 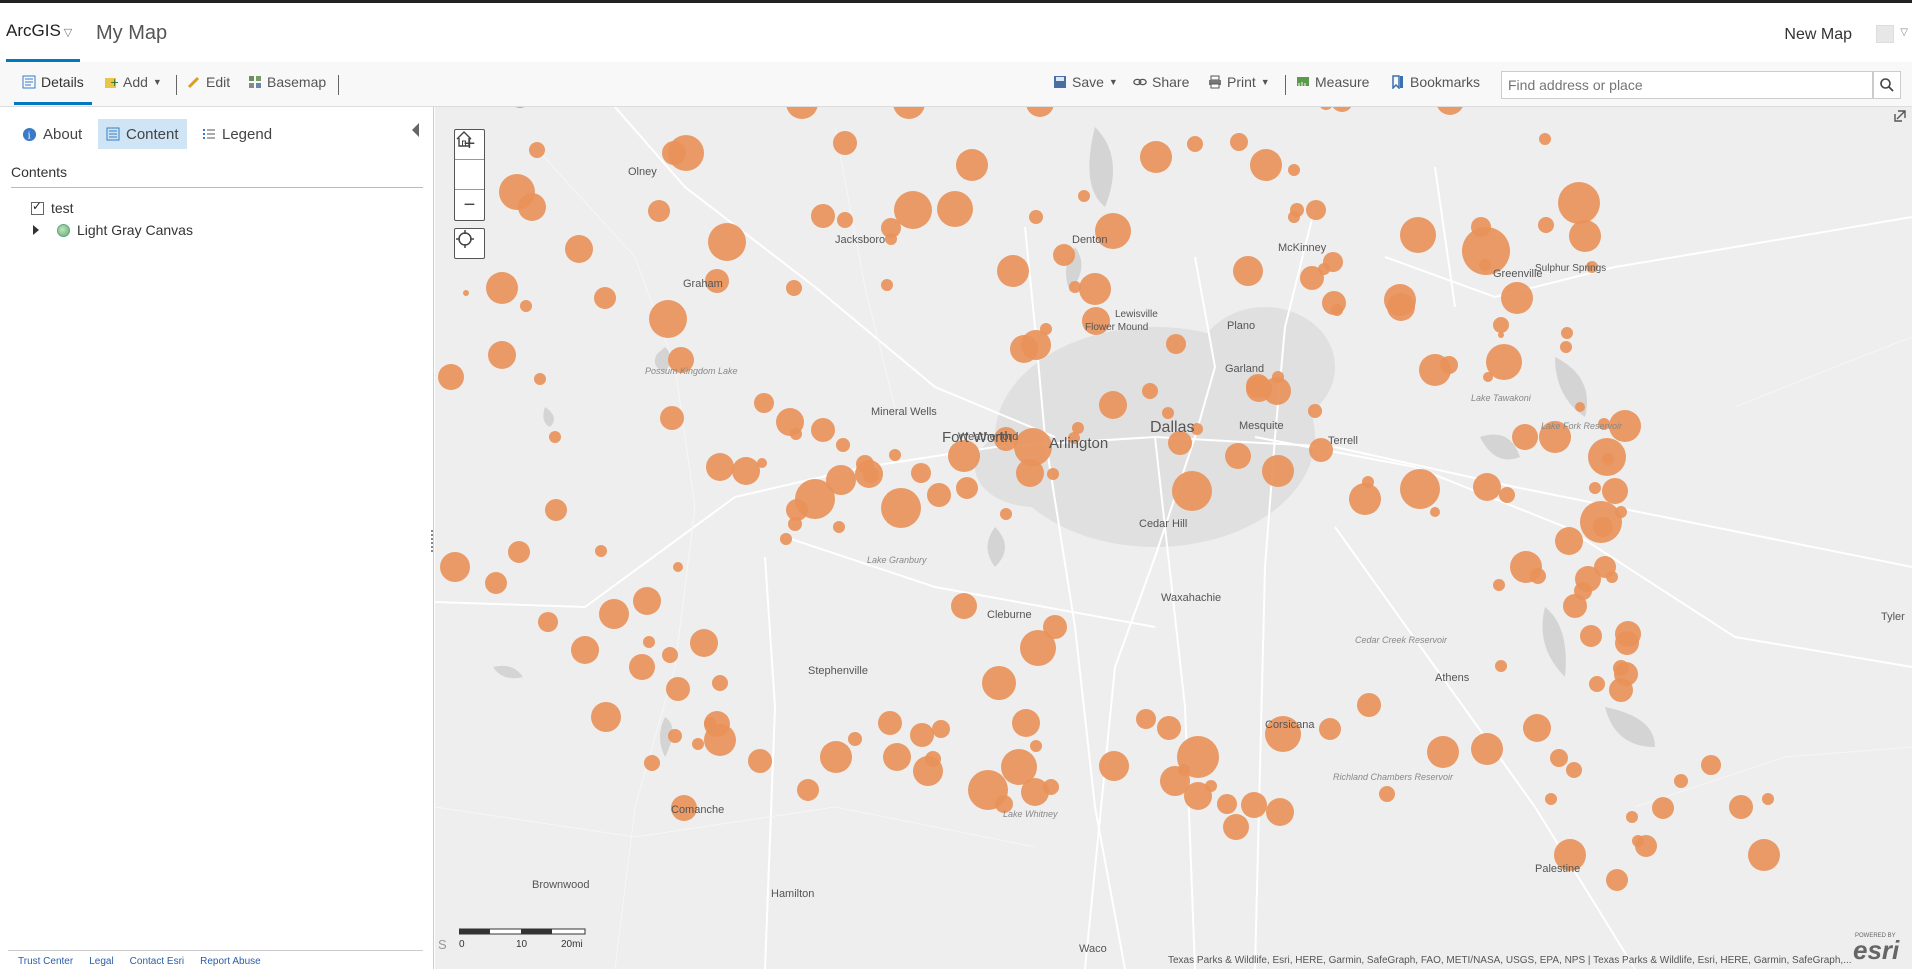 I want to click on panel-resize-handle, so click(x=432, y=541).